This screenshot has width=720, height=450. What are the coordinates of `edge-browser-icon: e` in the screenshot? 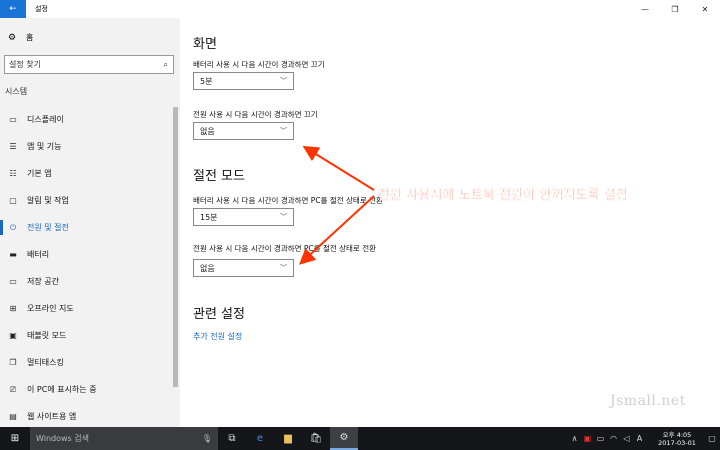 It's located at (260, 438).